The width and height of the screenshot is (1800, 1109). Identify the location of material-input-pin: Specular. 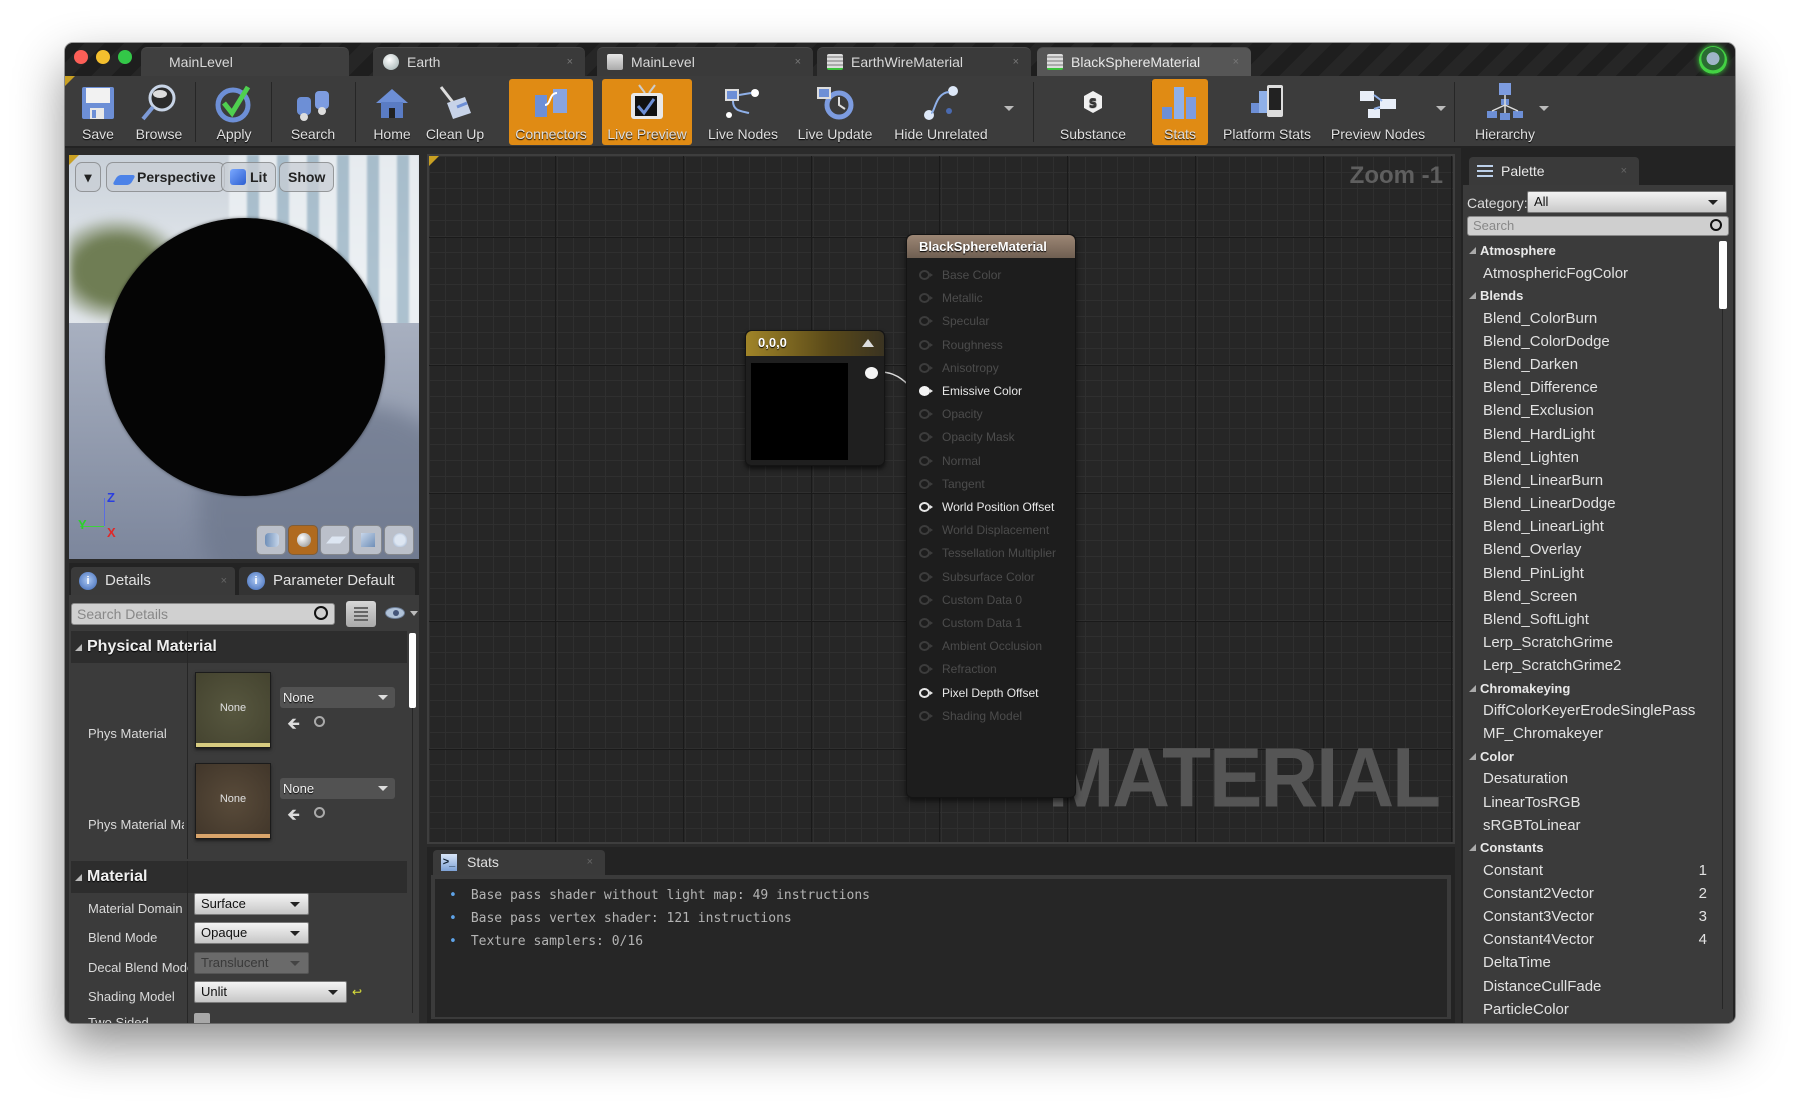
(954, 321).